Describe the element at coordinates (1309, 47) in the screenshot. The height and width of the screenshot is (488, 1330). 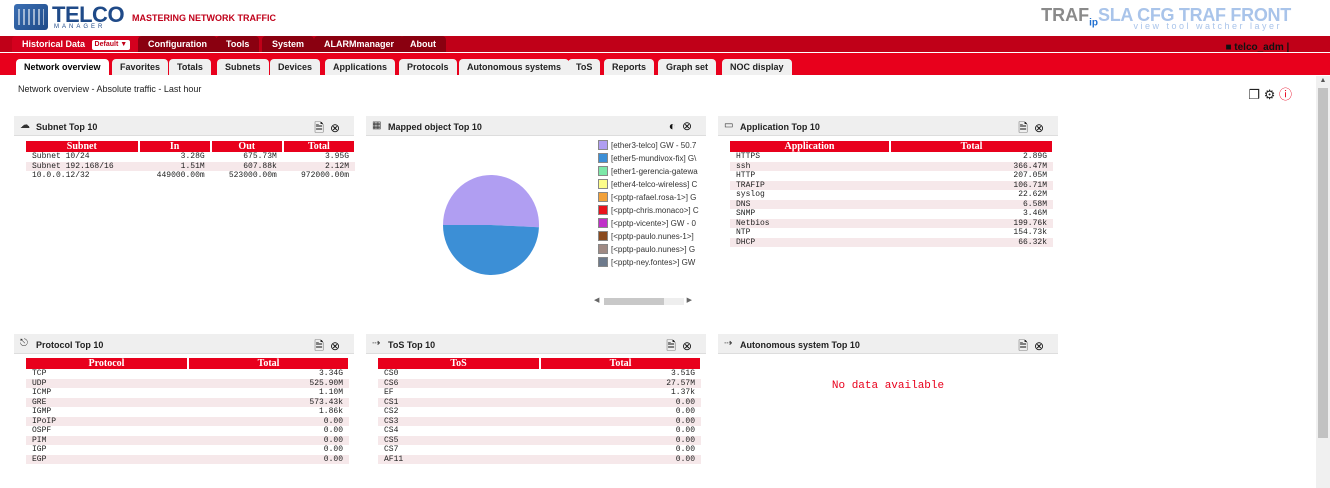
I see `logout-link: Logout` at that location.